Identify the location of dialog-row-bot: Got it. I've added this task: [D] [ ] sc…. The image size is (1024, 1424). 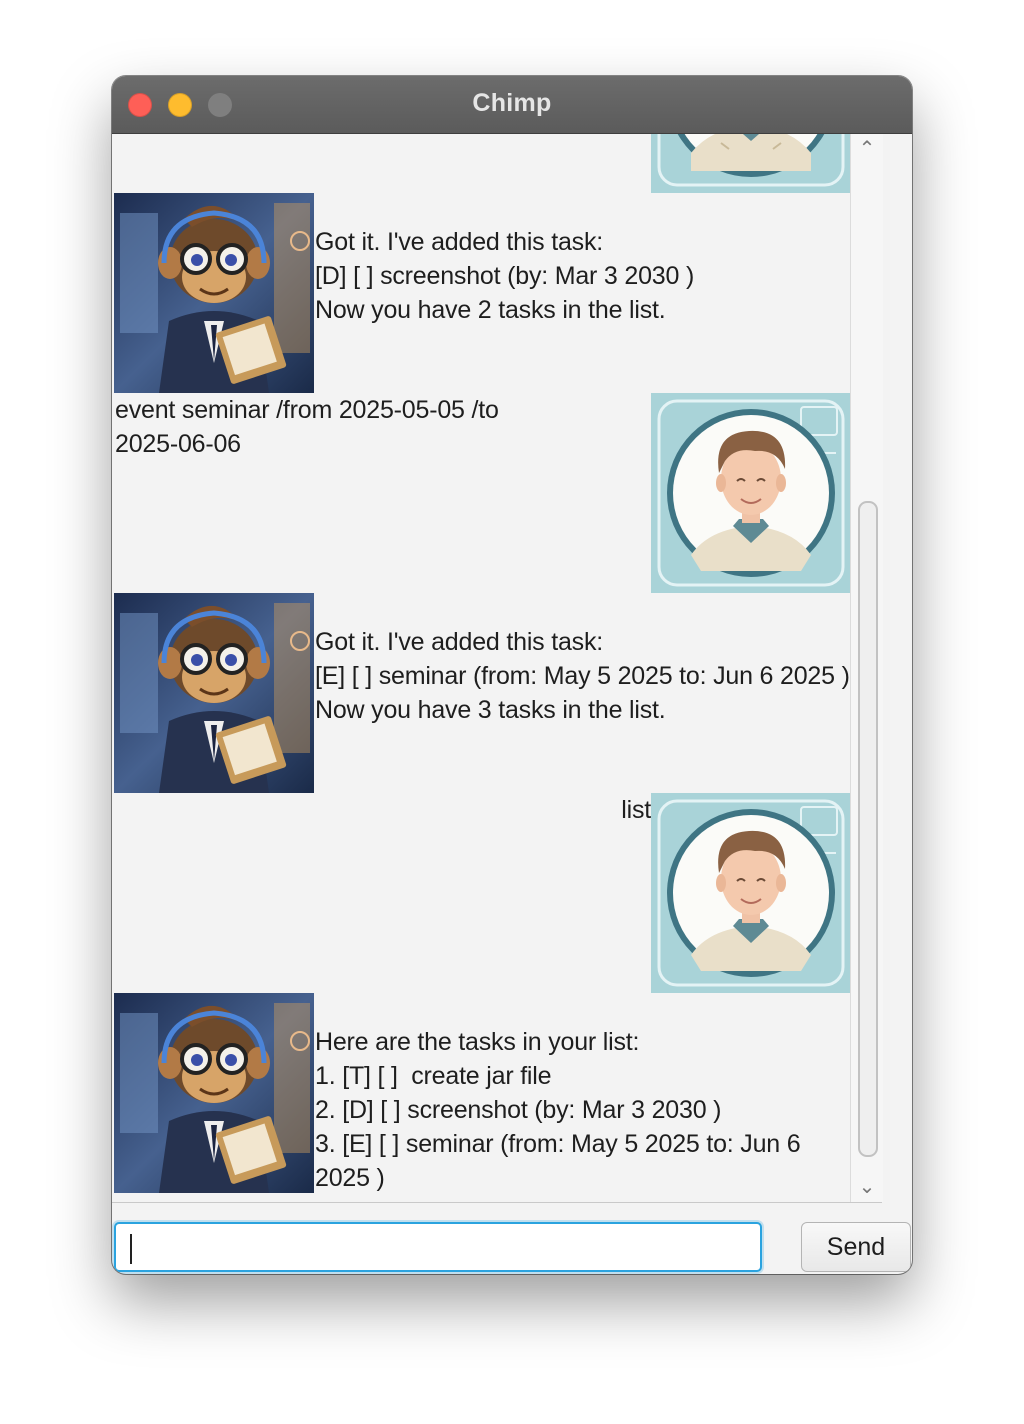
(482, 293).